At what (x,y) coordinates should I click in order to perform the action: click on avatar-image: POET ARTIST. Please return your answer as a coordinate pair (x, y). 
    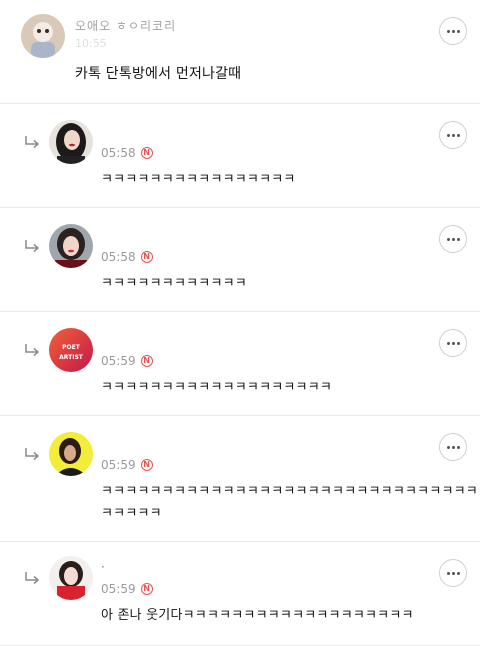
    Looking at the image, I should click on (71, 350).